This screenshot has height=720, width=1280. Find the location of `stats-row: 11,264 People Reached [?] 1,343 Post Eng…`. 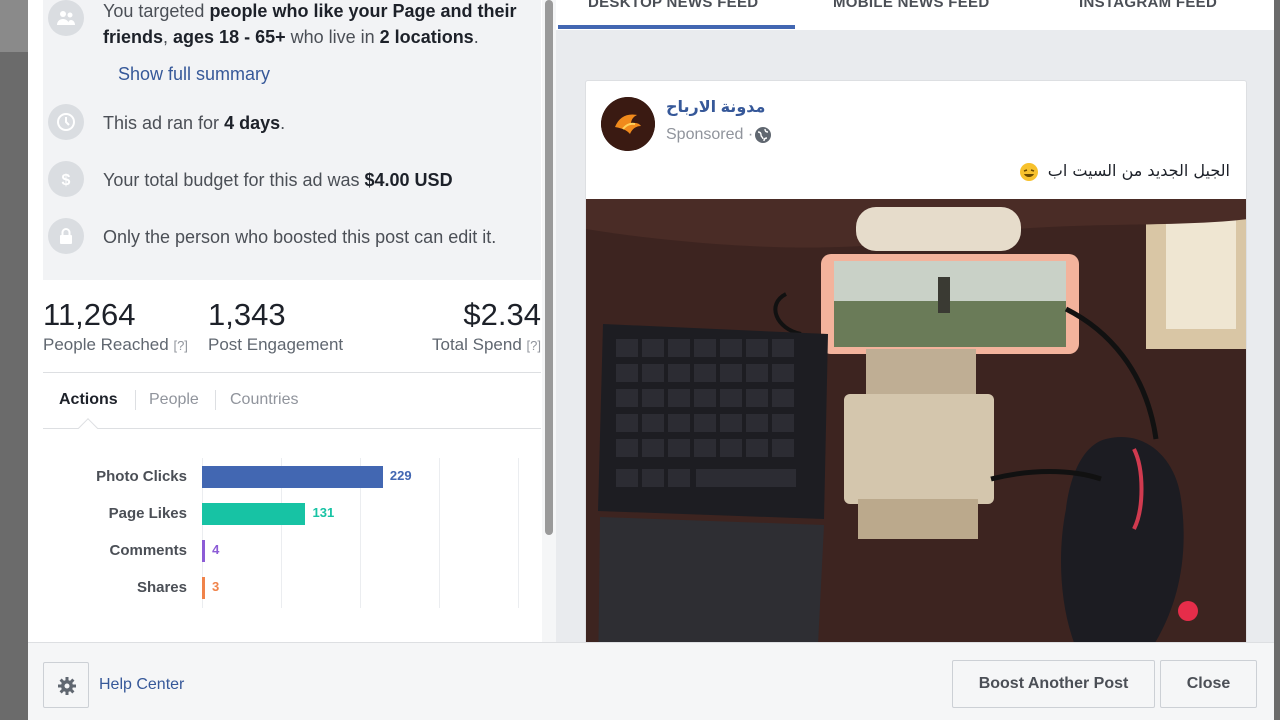

stats-row: 11,264 People Reached [?] 1,343 Post Eng… is located at coordinates (292, 328).